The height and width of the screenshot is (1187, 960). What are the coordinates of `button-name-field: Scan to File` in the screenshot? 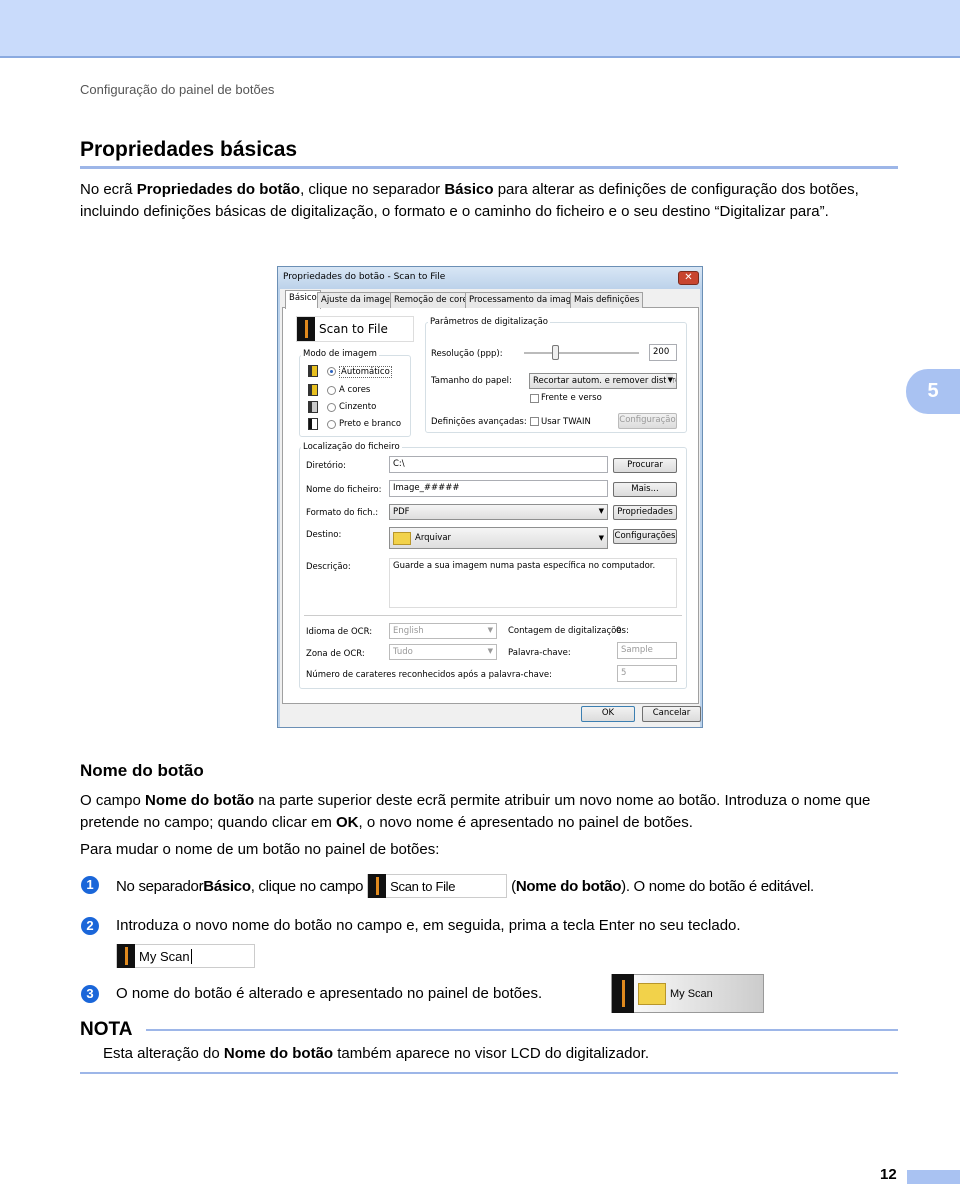 It's located at (355, 329).